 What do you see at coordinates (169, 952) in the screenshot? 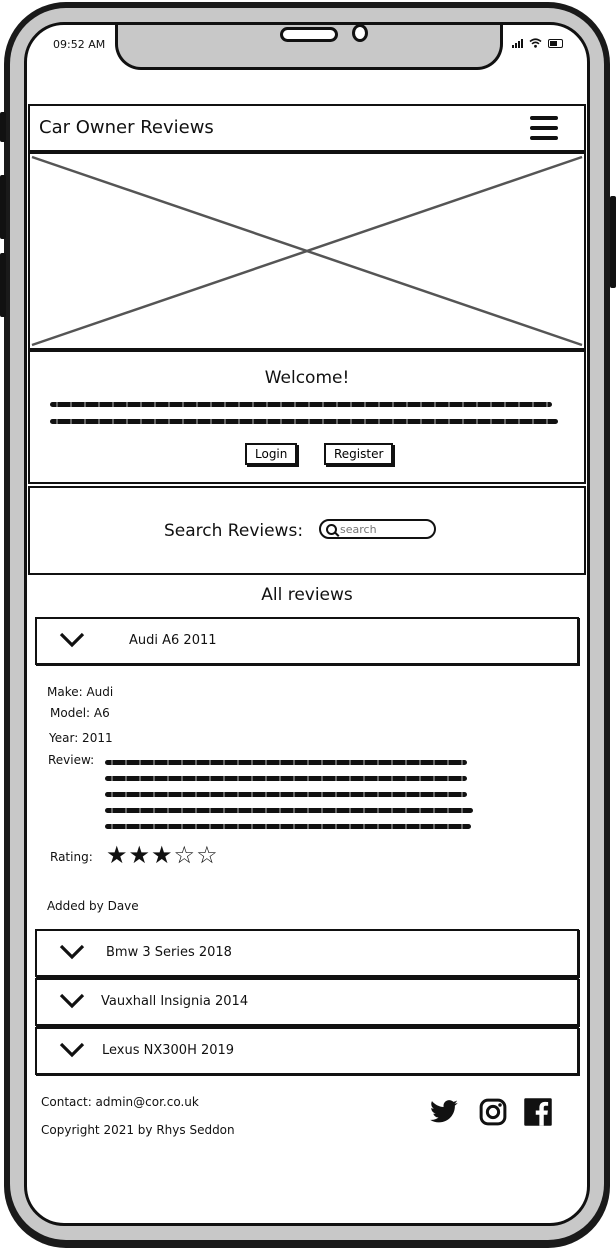
I see `review-title: Bmw 3 Series 2018` at bounding box center [169, 952].